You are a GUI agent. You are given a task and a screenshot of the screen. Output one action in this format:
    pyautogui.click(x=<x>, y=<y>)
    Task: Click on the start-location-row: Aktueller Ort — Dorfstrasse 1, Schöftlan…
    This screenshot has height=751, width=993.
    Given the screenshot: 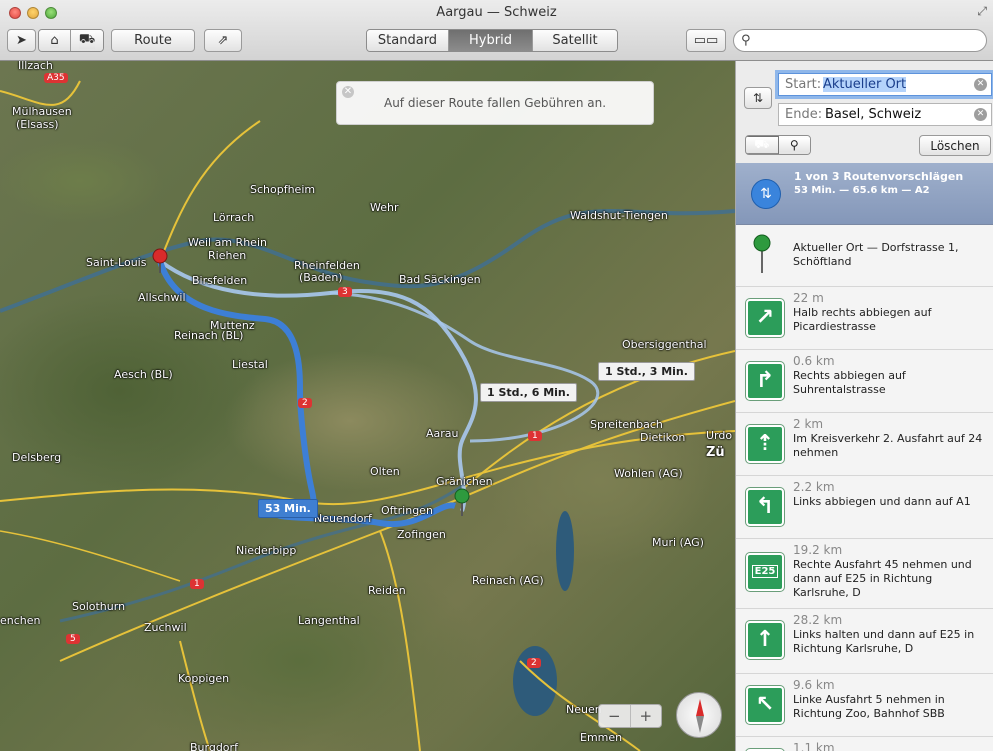 What is the action you would take?
    pyautogui.click(x=864, y=256)
    